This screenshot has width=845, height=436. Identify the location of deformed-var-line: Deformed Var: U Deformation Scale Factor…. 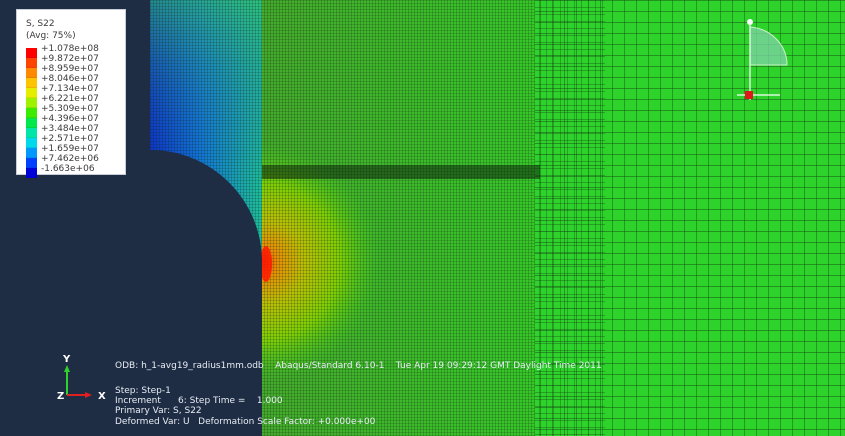
(245, 422).